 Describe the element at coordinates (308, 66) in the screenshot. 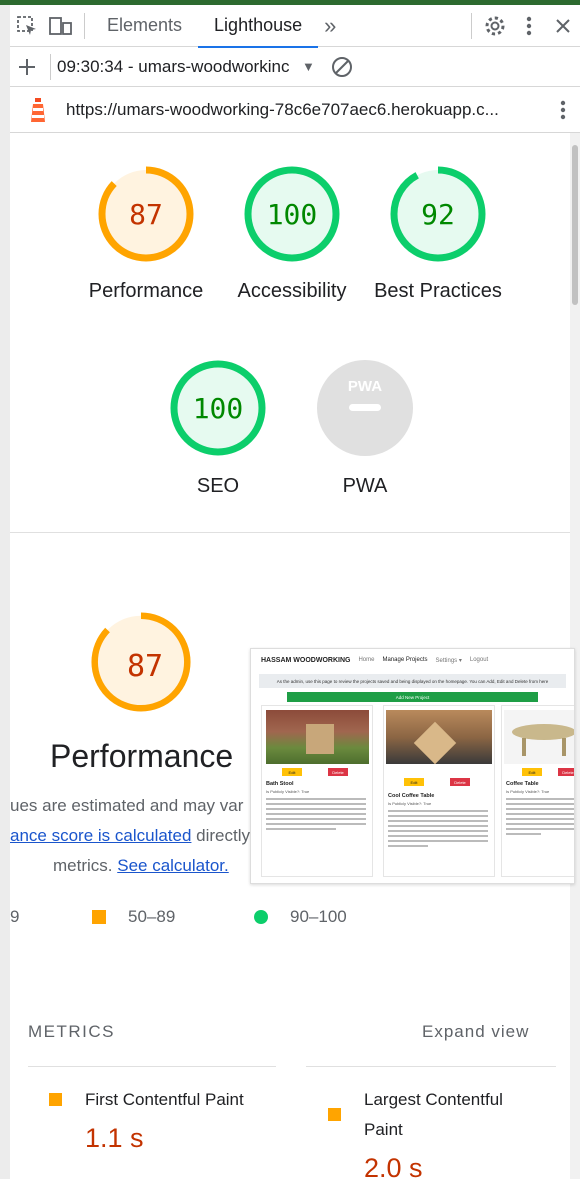

I see `dropdown-caret-icon: ▼` at that location.